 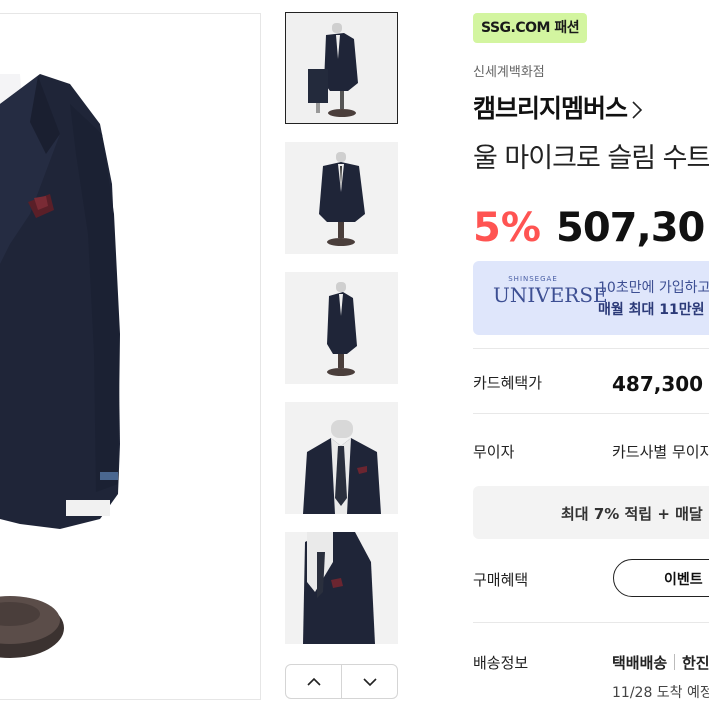 I want to click on thumbnail-prev-button, so click(x=313, y=681).